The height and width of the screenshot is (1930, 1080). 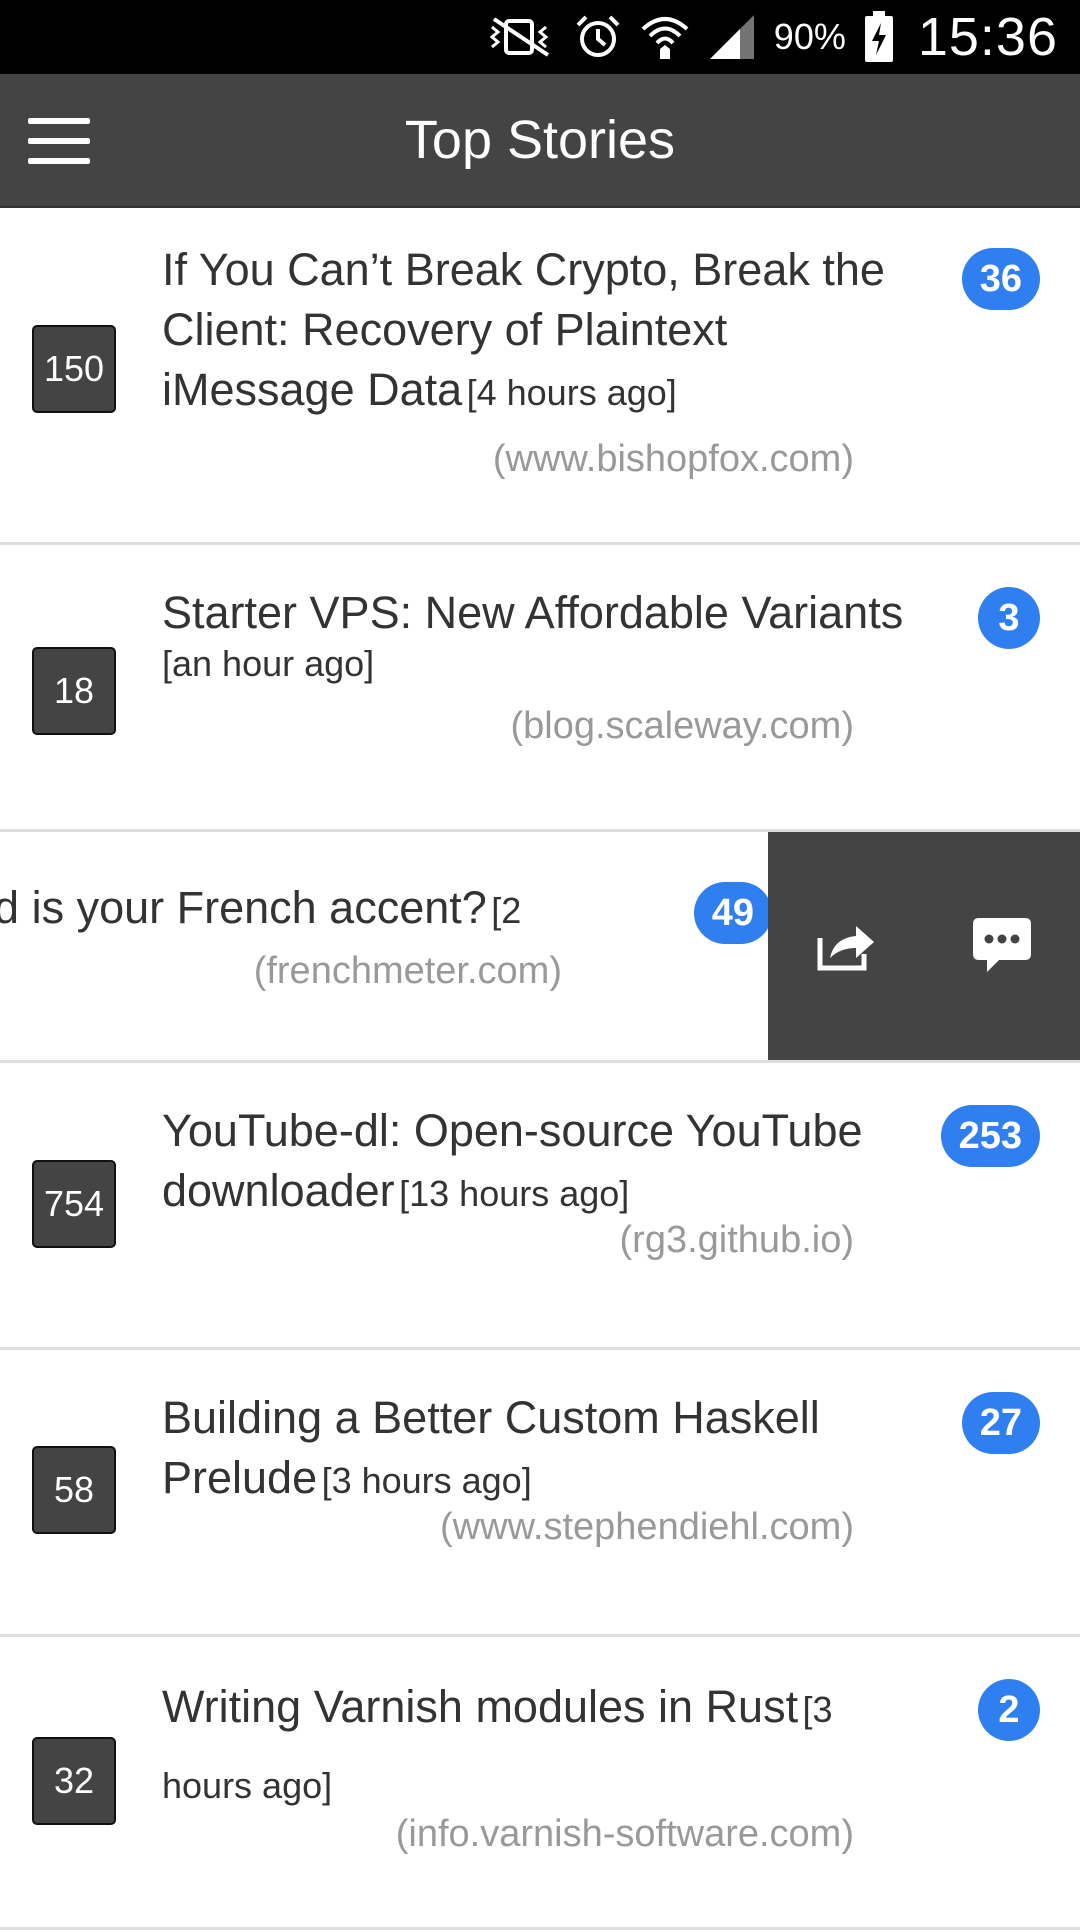 What do you see at coordinates (624, 1834) in the screenshot?
I see `story-domain: (info.varnish-software.com)` at bounding box center [624, 1834].